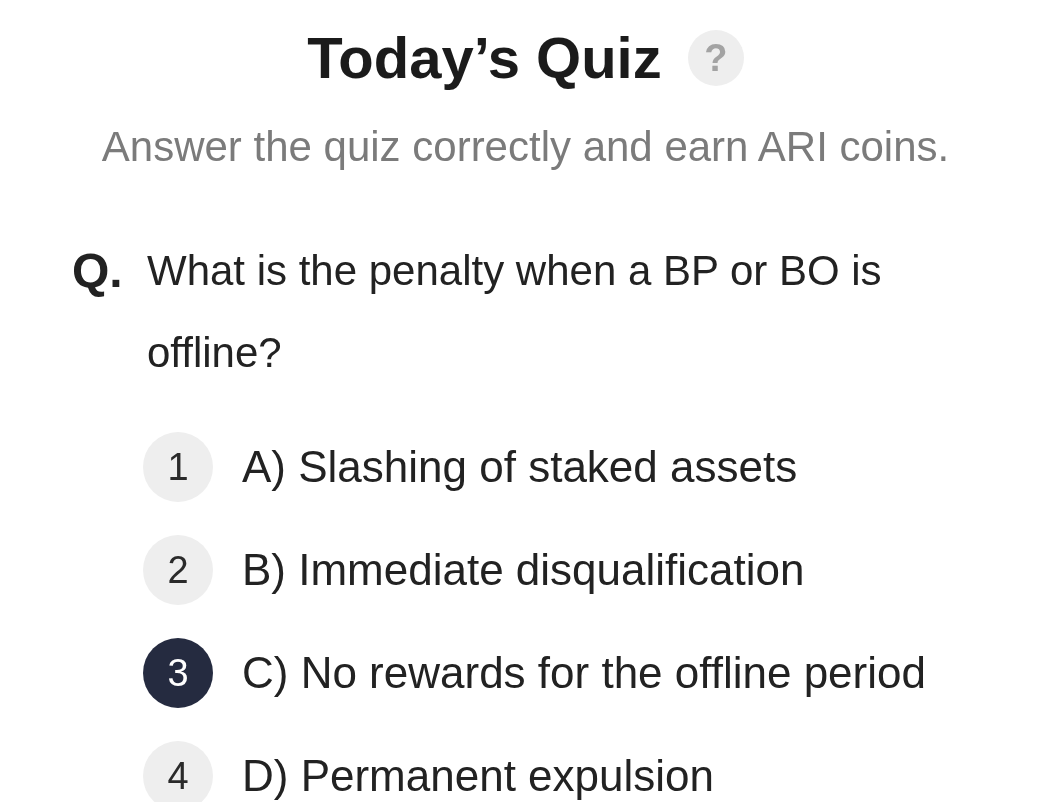 The height and width of the screenshot is (802, 1051). Describe the element at coordinates (98, 271) in the screenshot. I see `question-marker: Q.` at that location.